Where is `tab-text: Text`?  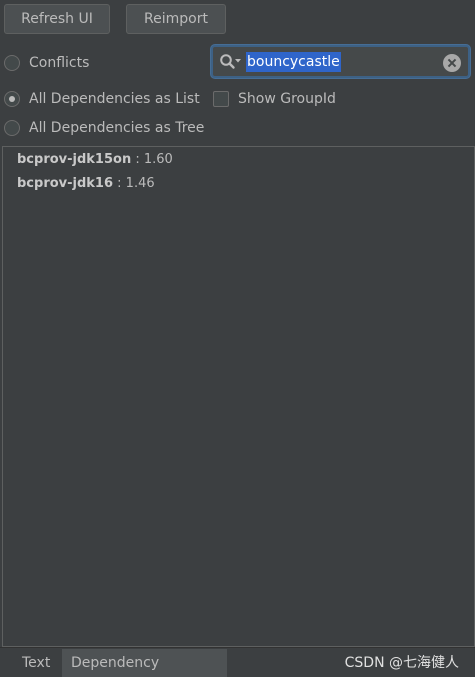 tab-text: Text is located at coordinates (37, 663).